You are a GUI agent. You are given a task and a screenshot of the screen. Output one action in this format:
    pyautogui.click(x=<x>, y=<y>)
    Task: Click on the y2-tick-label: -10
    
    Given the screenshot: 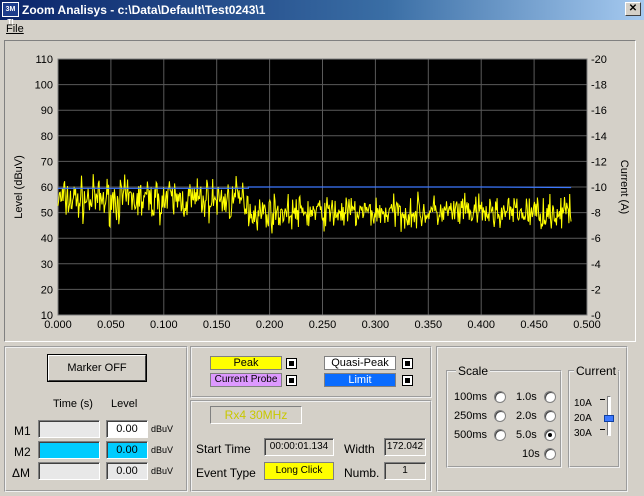 What is the action you would take?
    pyautogui.click(x=599, y=188)
    